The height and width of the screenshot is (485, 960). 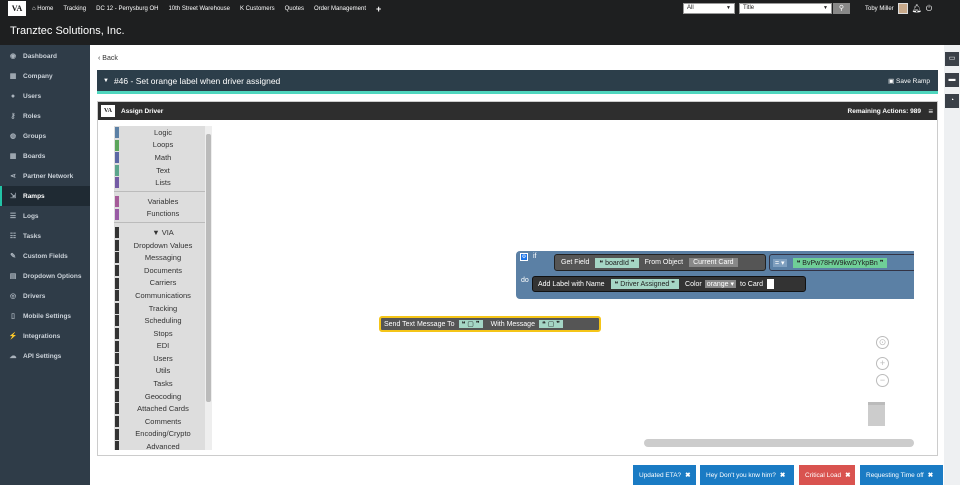 I want to click on search-scope-select: All ▼, so click(x=709, y=8).